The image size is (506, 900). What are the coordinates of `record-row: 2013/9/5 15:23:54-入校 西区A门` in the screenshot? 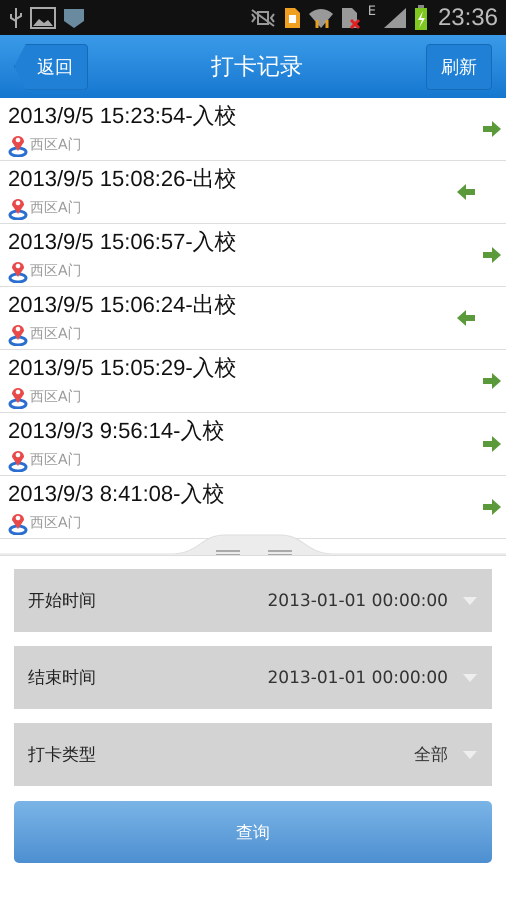 It's located at (253, 129).